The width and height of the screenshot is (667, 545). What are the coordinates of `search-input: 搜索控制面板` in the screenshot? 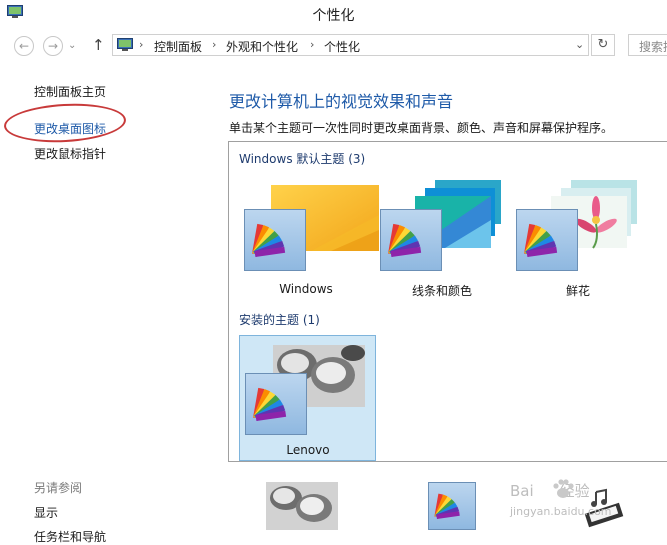 It's located at (647, 45).